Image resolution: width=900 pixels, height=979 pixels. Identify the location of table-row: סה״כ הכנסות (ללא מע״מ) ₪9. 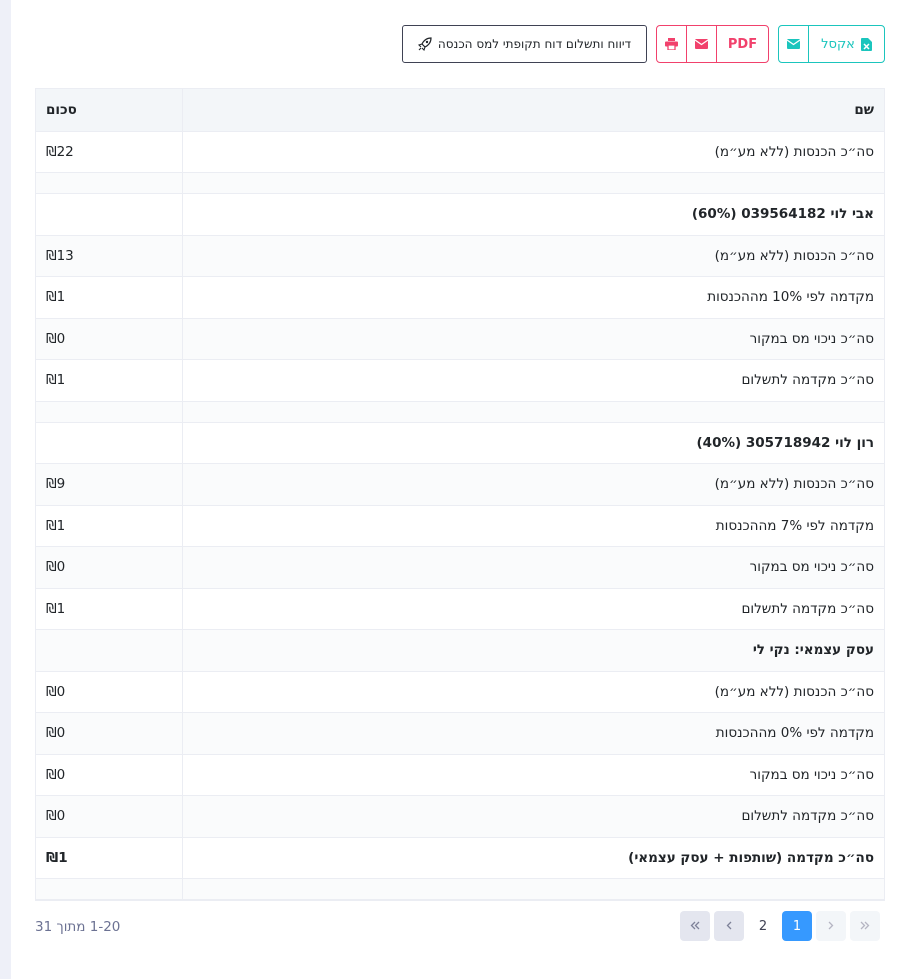
(460, 484).